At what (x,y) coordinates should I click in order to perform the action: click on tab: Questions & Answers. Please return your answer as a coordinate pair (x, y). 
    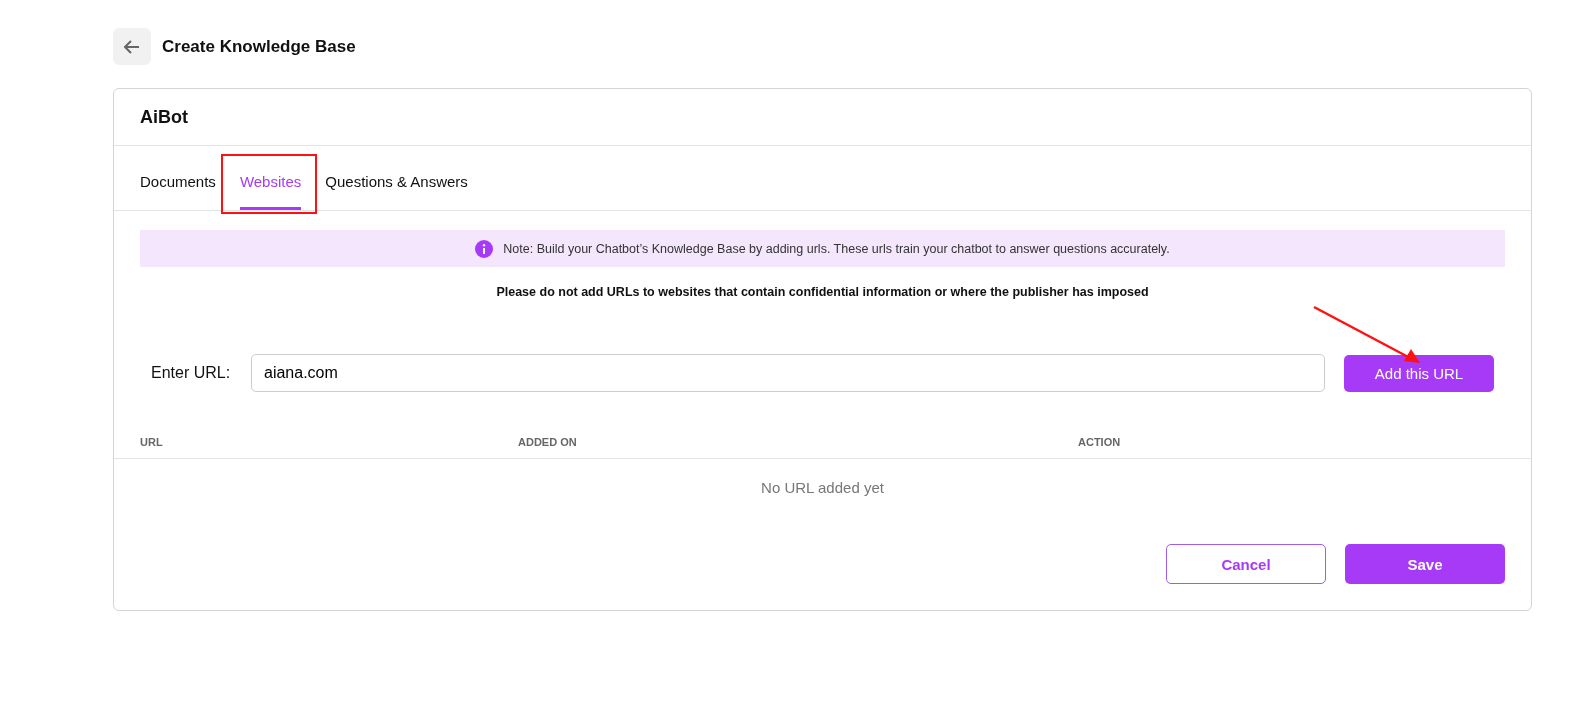
    Looking at the image, I should click on (396, 191).